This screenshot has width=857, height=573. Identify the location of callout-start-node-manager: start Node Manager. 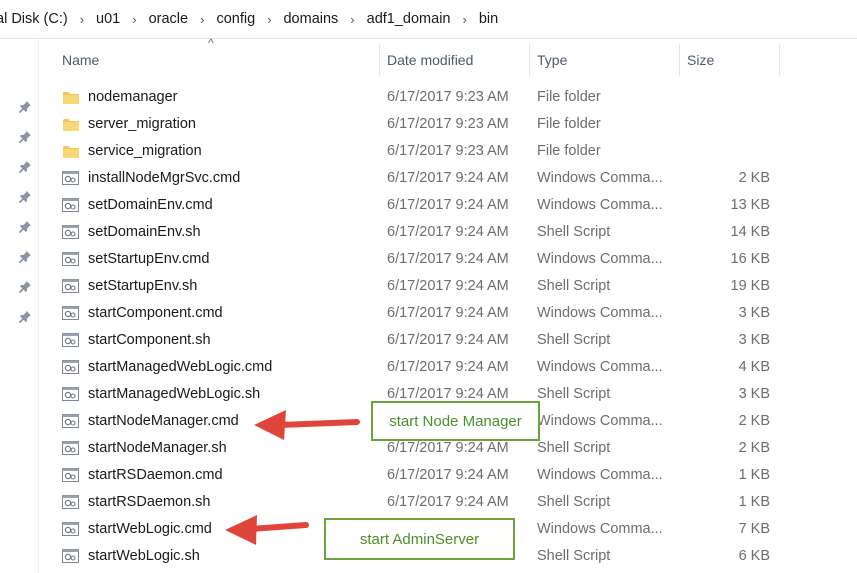
(455, 421).